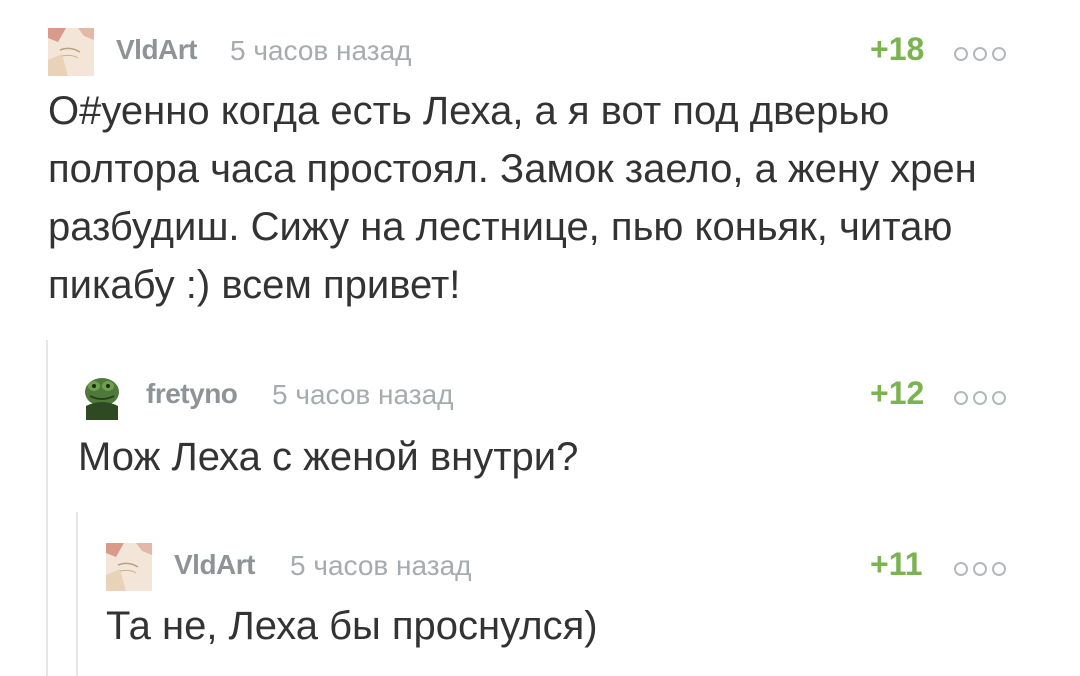 The image size is (1080, 676). Describe the element at coordinates (352, 626) in the screenshot. I see `comment-text-line: Та не, Леха бы проснулся)` at that location.